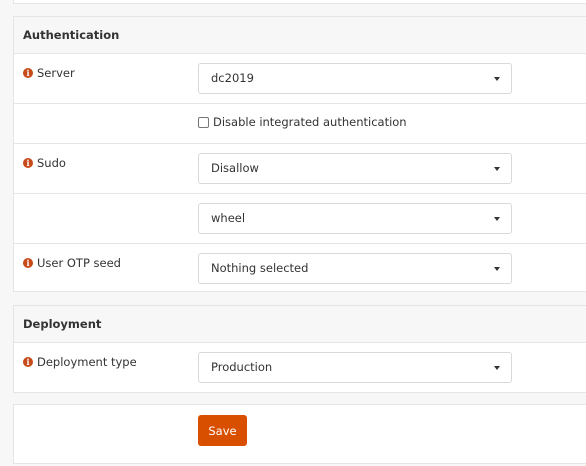 The width and height of the screenshot is (586, 466). I want to click on sudo-label: i Sudo, so click(44, 163).